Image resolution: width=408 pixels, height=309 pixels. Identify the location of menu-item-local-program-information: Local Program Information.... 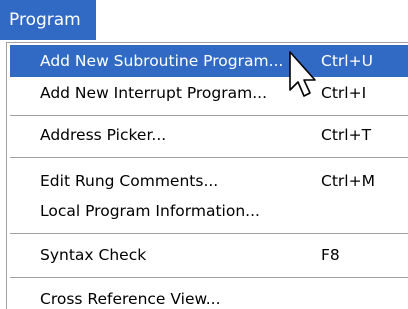
(209, 211).